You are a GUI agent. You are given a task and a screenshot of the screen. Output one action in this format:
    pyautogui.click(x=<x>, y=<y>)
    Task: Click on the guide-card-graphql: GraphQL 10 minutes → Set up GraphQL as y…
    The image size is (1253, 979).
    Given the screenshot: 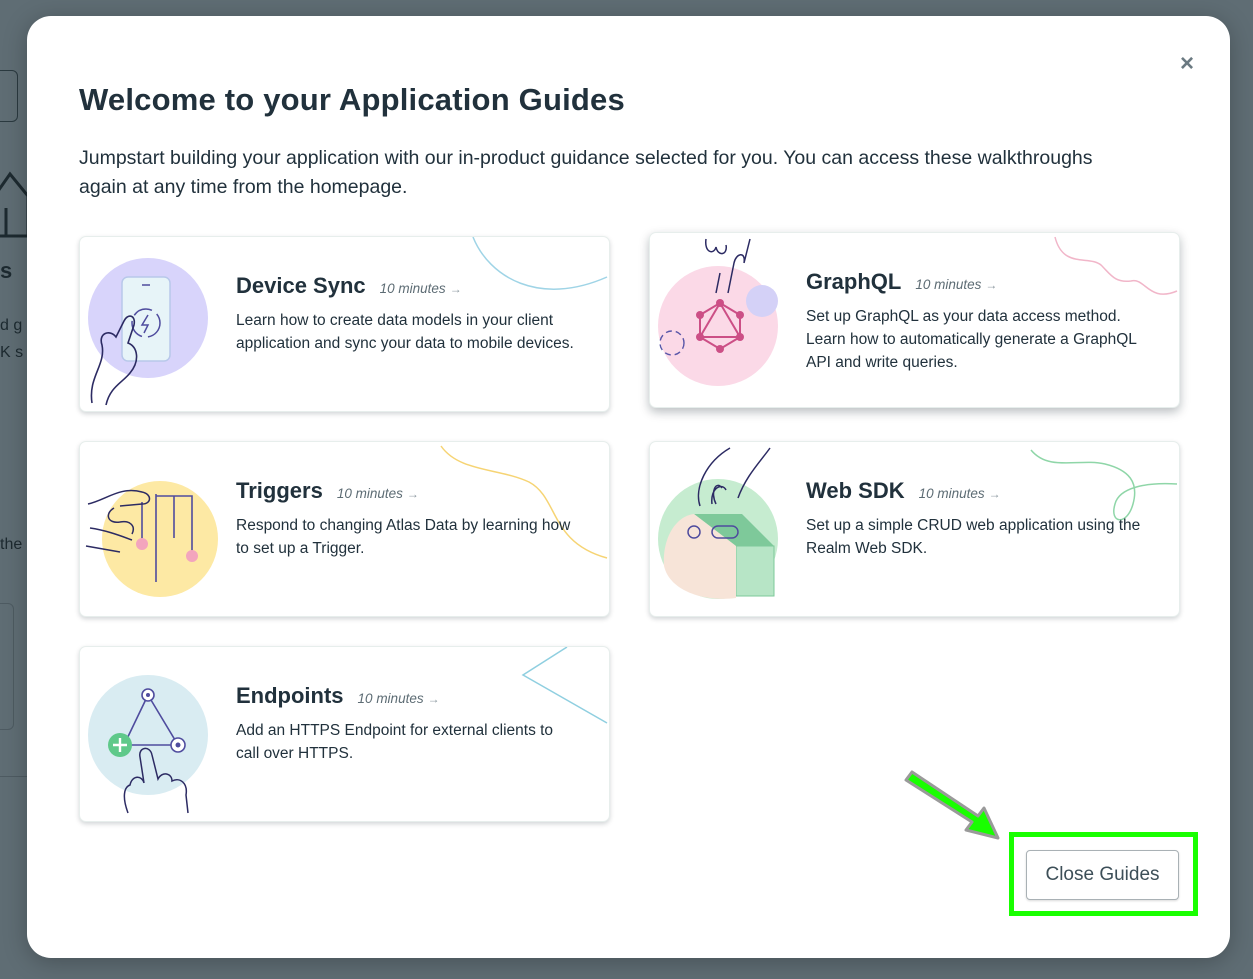 What is the action you would take?
    pyautogui.click(x=914, y=320)
    